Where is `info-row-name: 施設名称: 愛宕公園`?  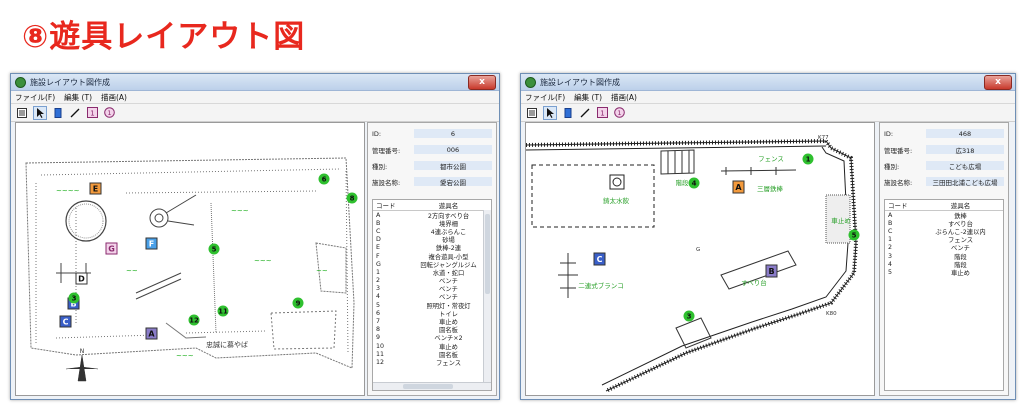 info-row-name: 施設名称: 愛宕公園 is located at coordinates (432, 181).